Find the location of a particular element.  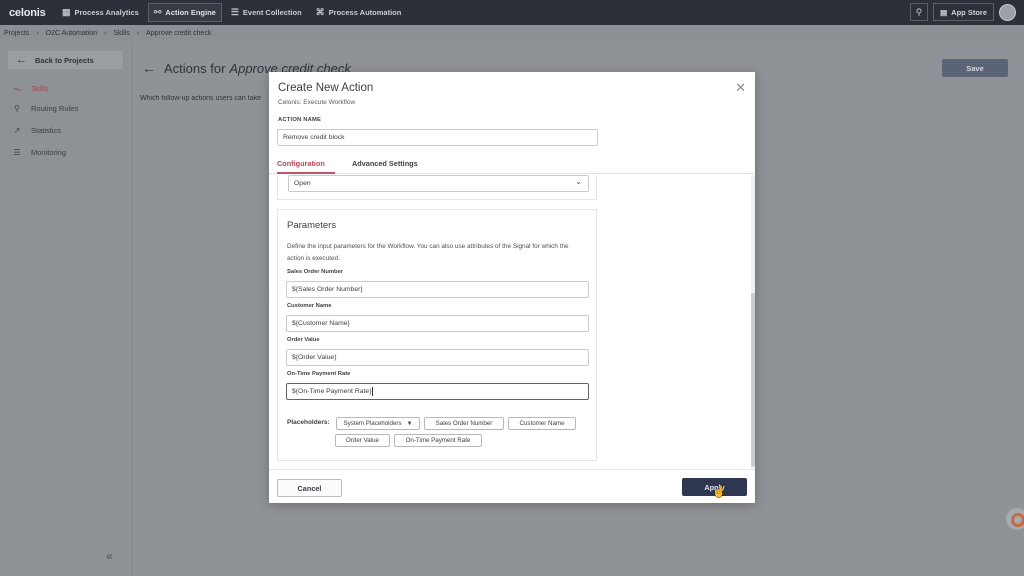

scrollbar-thumb is located at coordinates (753, 380).